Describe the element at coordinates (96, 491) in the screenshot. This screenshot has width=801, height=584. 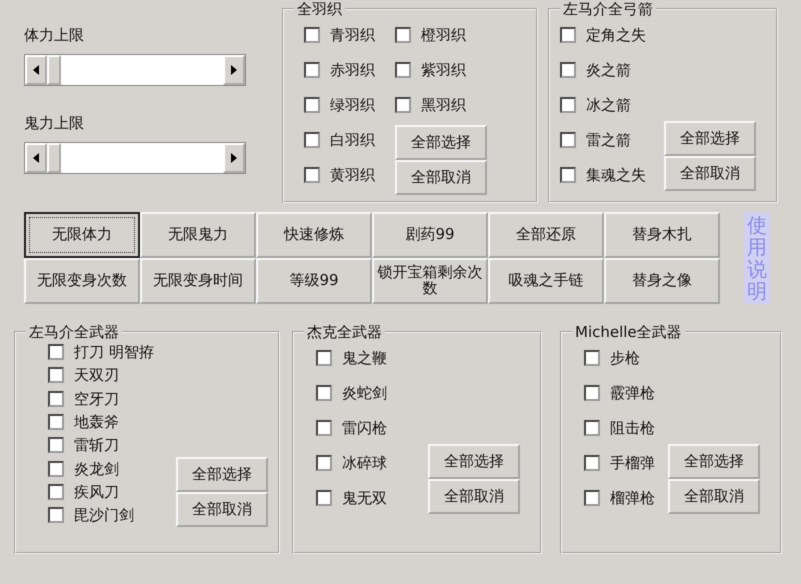
I see `checkbox-label: 疾风刀` at that location.